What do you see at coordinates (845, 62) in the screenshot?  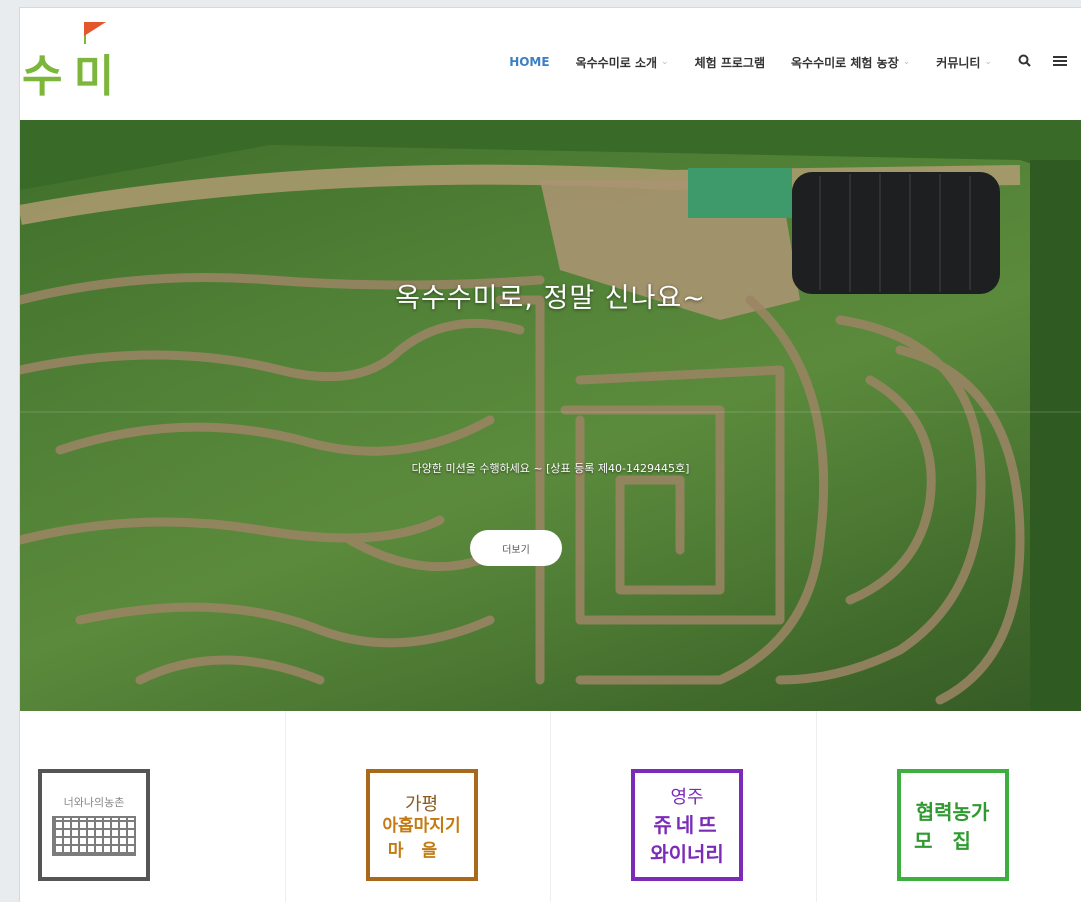 I see `nav-item-label: 옥수수미로 체험 농장` at bounding box center [845, 62].